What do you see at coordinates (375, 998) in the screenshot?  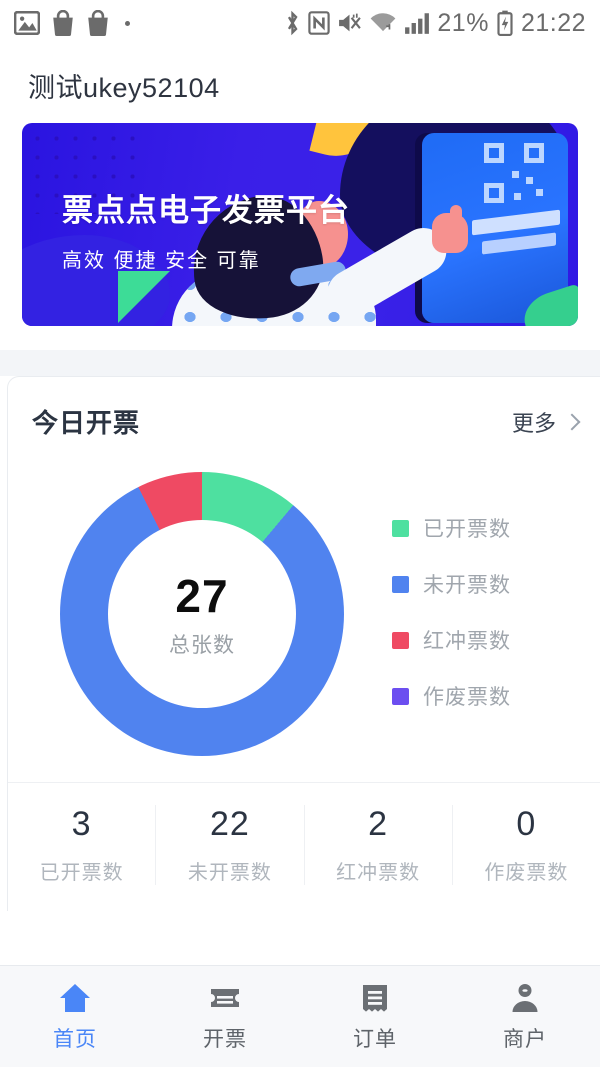 I see `receipt-icon` at bounding box center [375, 998].